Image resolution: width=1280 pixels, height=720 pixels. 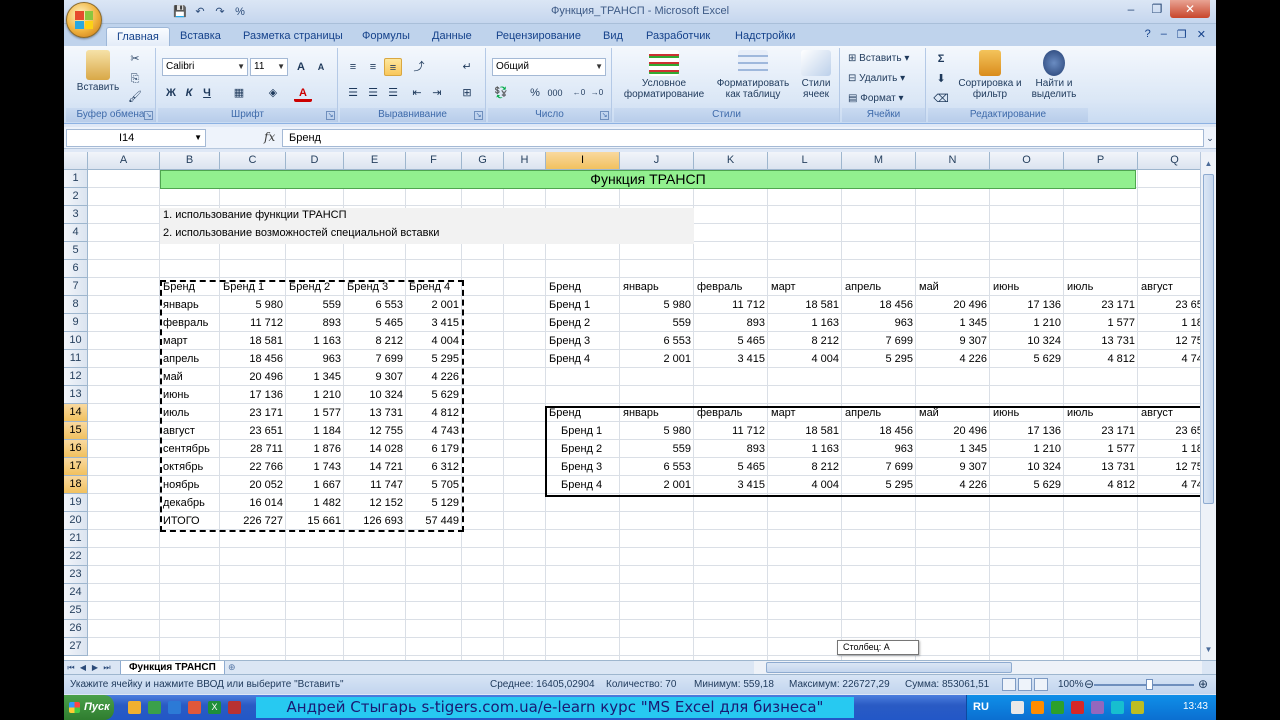 What do you see at coordinates (805, 305) in the screenshot?
I see `transposed-cell: 18 581` at bounding box center [805, 305].